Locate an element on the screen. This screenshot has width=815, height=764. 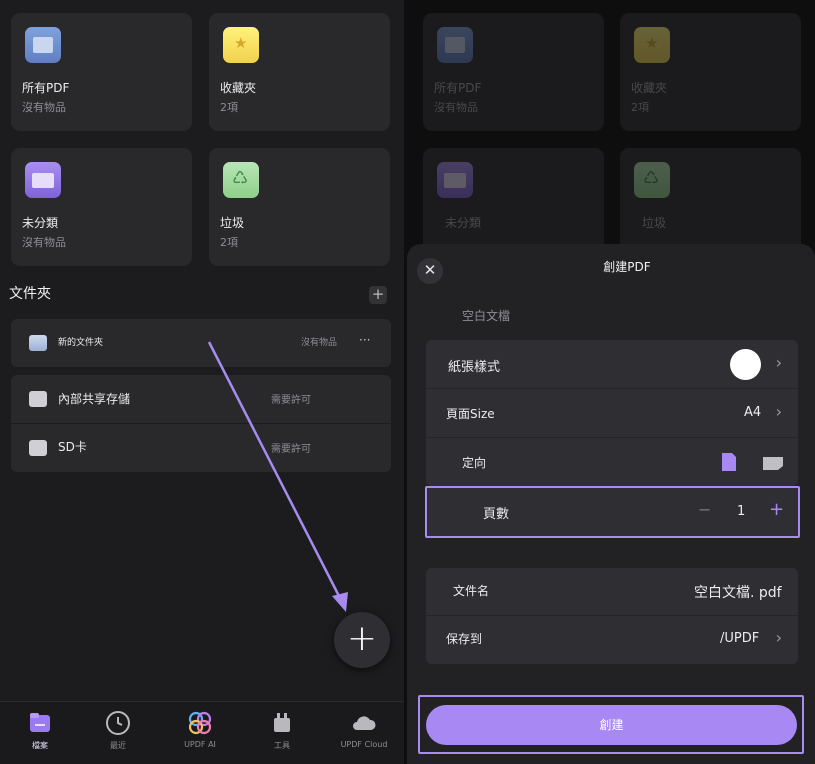
ai-icon is located at coordinates (200, 723).